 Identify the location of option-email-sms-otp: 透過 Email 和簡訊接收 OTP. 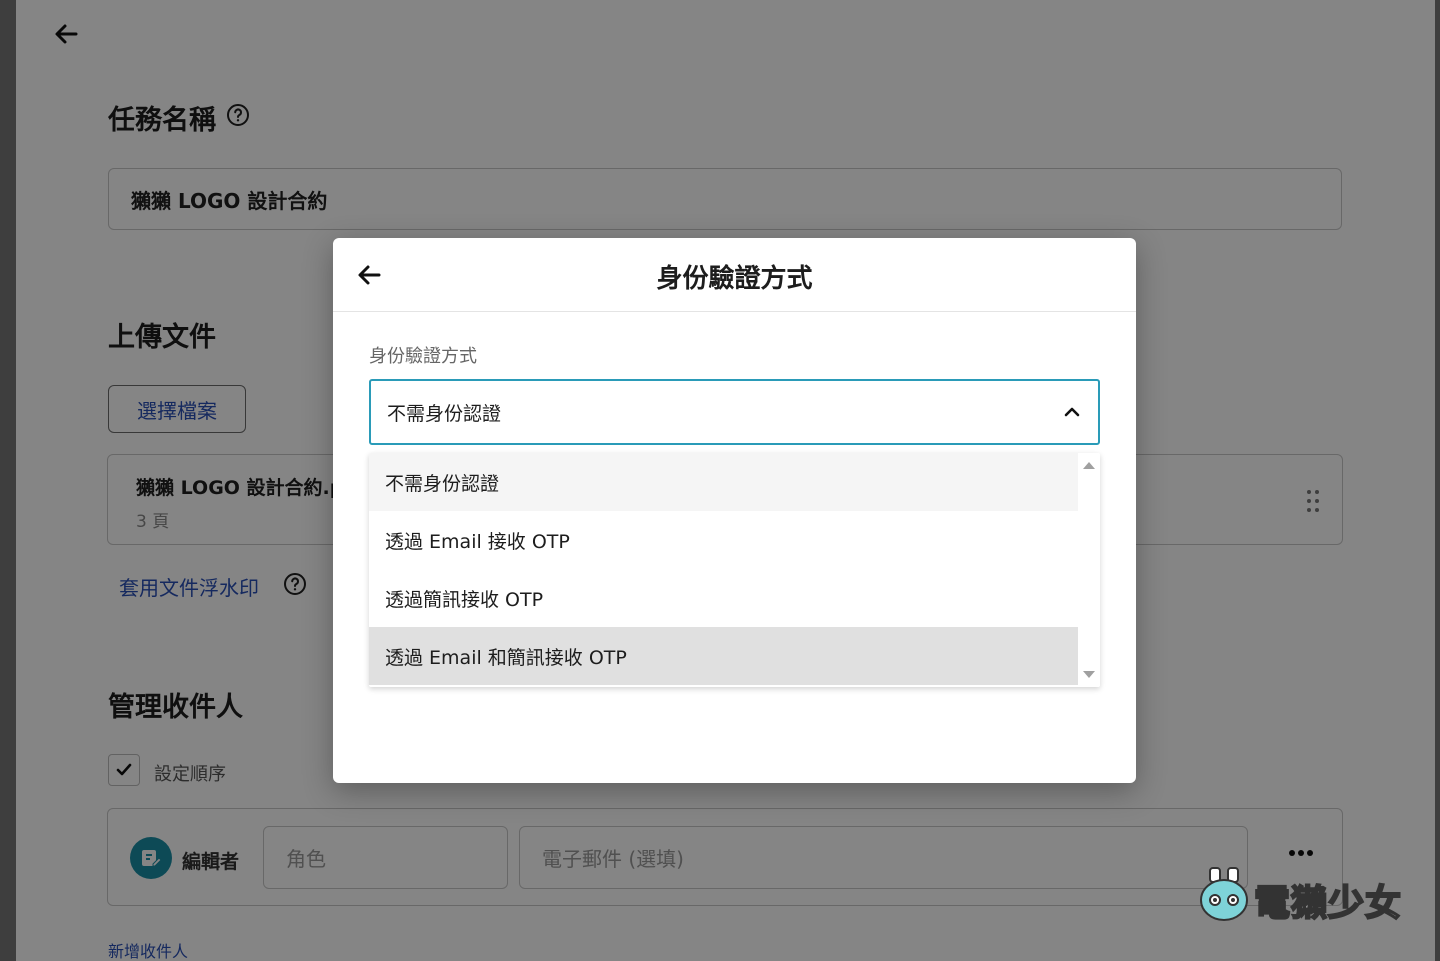
(723, 656).